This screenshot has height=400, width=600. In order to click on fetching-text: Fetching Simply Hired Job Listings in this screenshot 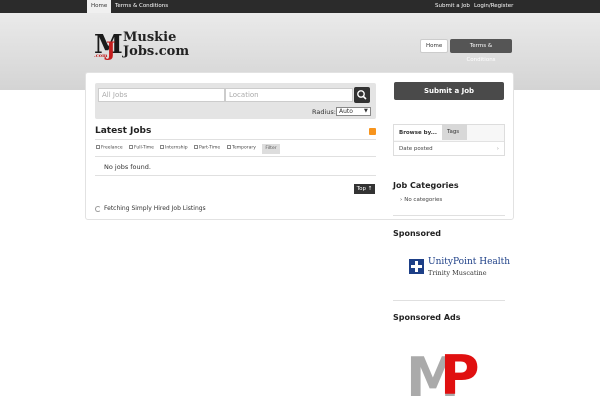, I will do `click(155, 208)`.